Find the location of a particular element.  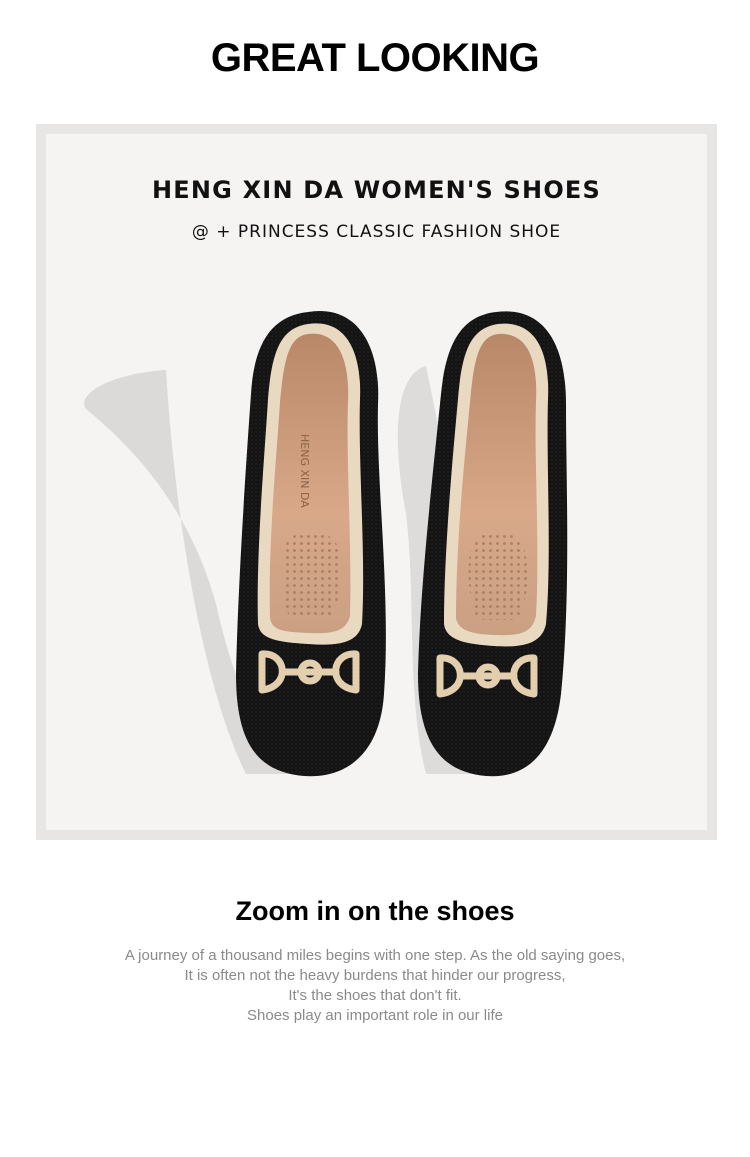

right-shoe is located at coordinates (493, 544).